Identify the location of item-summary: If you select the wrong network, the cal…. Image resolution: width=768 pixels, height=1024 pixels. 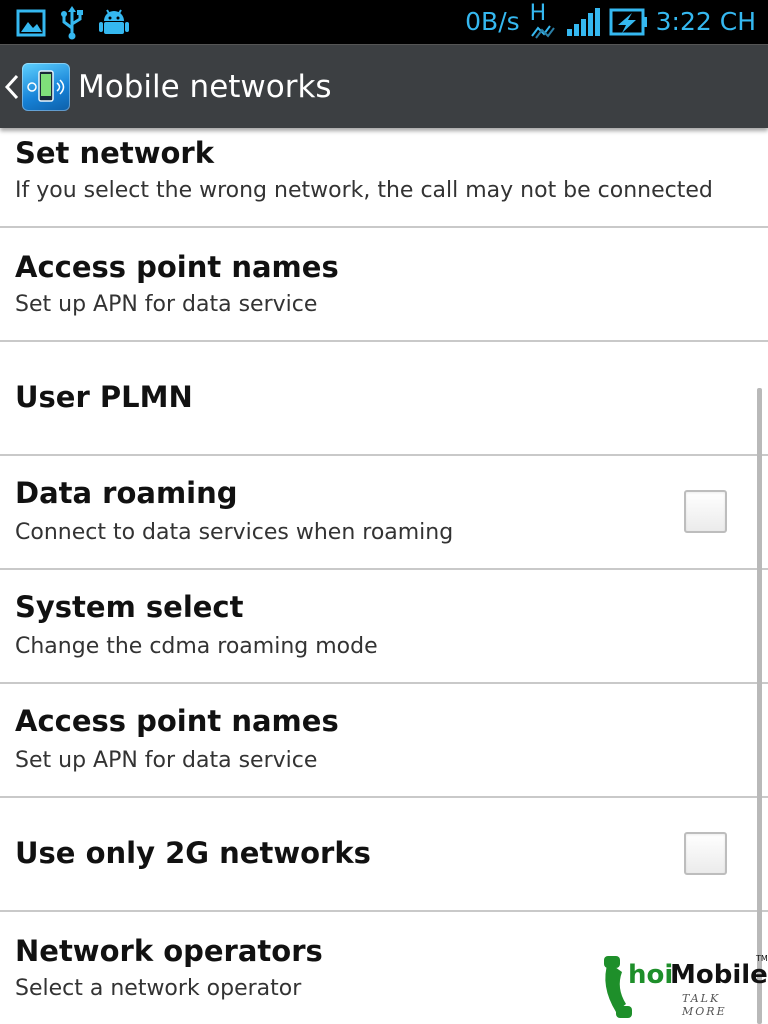
(364, 190).